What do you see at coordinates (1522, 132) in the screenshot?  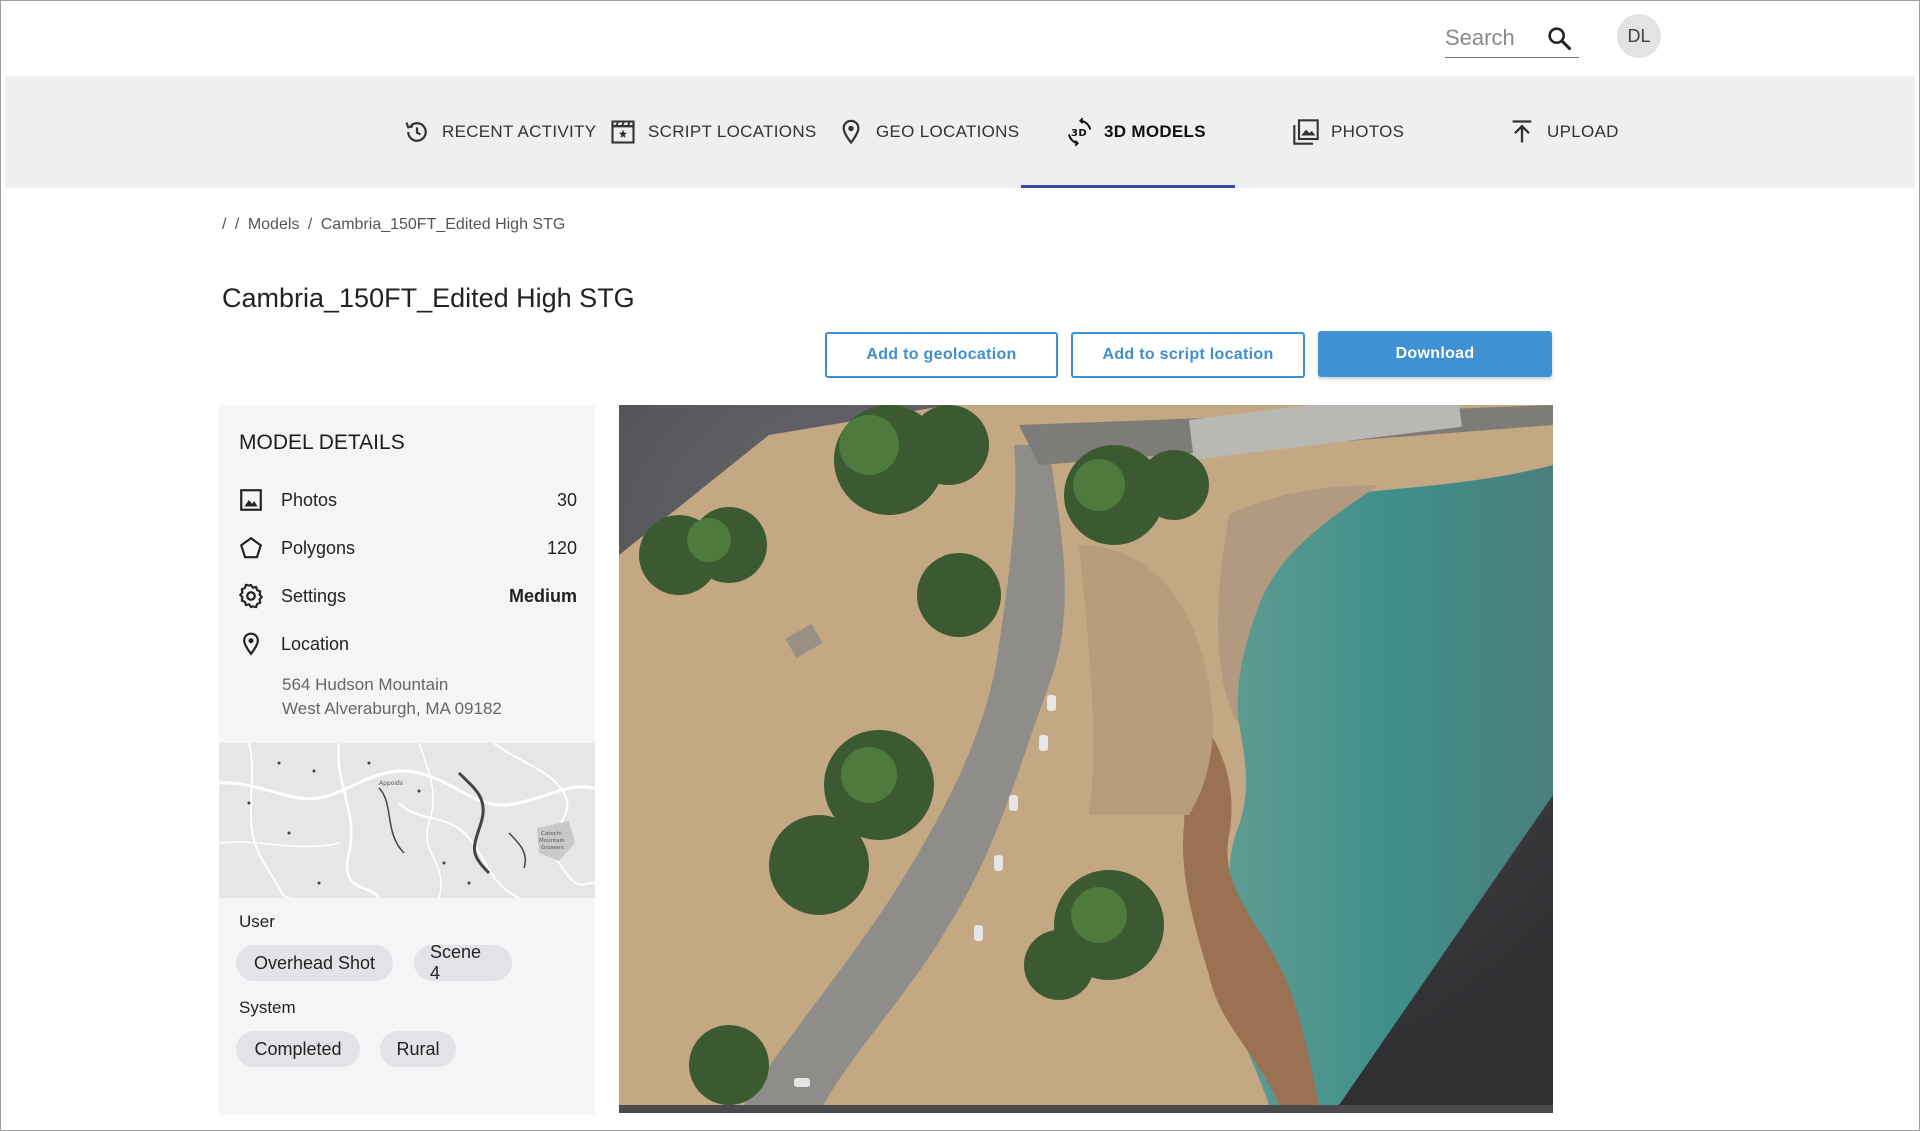 I see `upload-icon` at bounding box center [1522, 132].